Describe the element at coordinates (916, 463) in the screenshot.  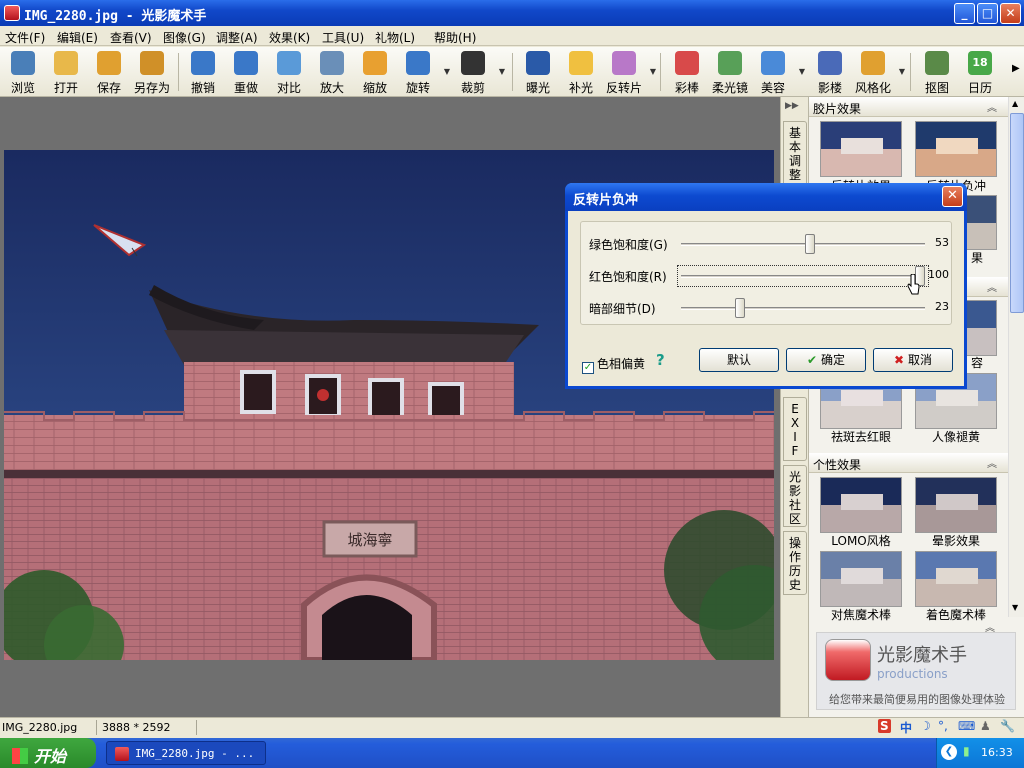
I see `section-personal-effects: 个性效果 ︽` at that location.